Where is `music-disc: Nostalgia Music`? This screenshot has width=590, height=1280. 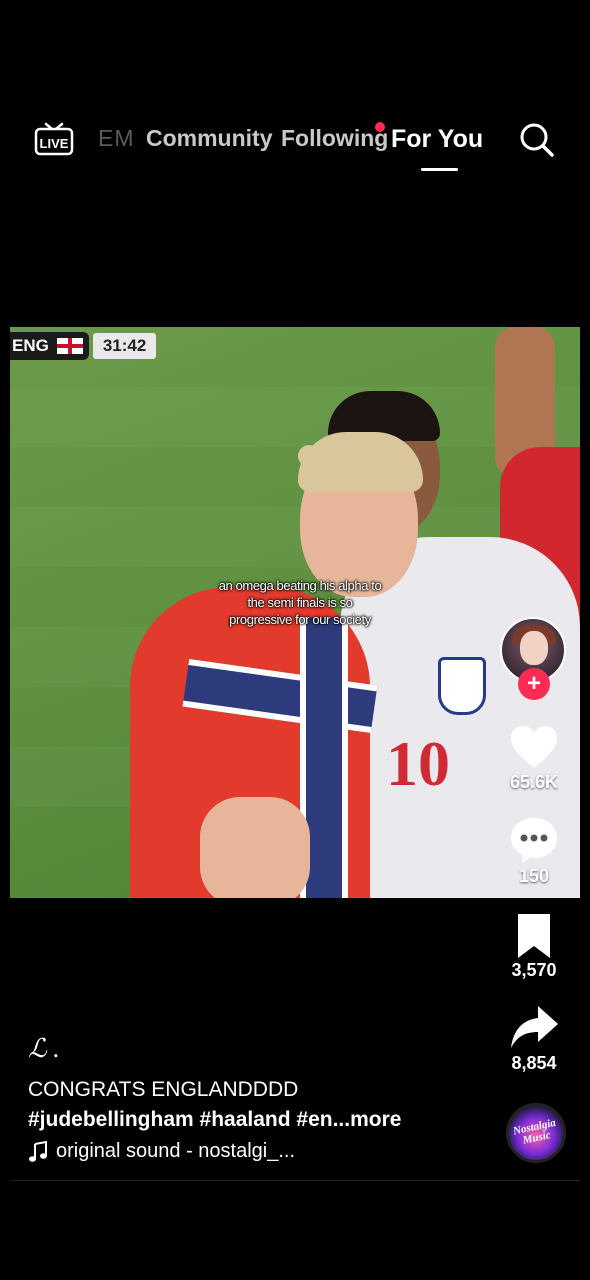 music-disc: Nostalgia Music is located at coordinates (536, 1133).